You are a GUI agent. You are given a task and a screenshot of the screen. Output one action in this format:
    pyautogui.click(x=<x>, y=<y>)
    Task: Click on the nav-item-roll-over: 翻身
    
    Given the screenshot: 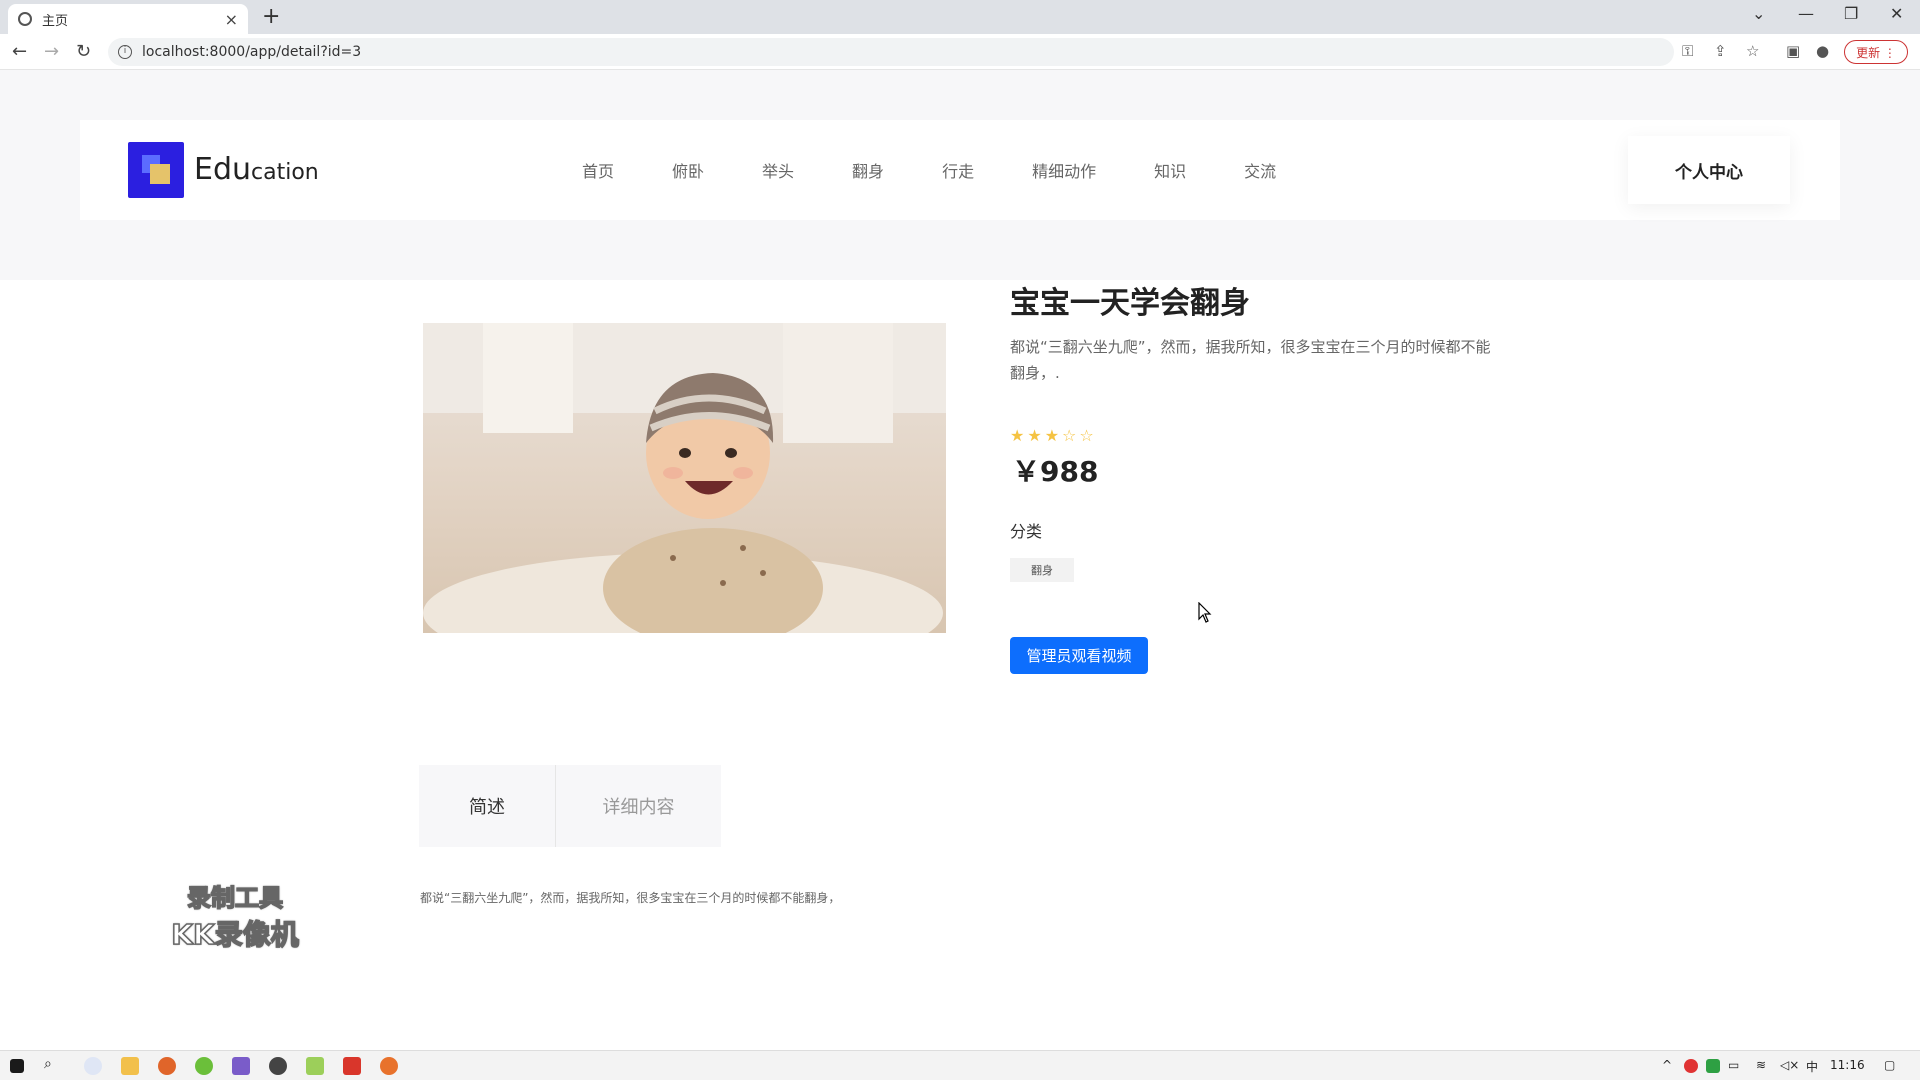 What is the action you would take?
    pyautogui.click(x=868, y=170)
    